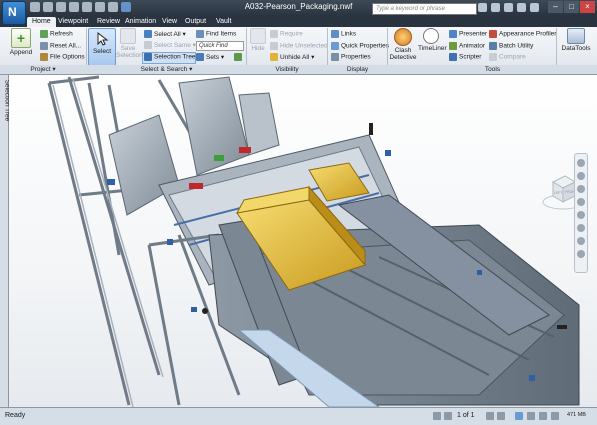 This screenshot has width=597, height=425. What do you see at coordinates (287, 69) in the screenshot?
I see `visibility-group-label: Visibility` at bounding box center [287, 69].